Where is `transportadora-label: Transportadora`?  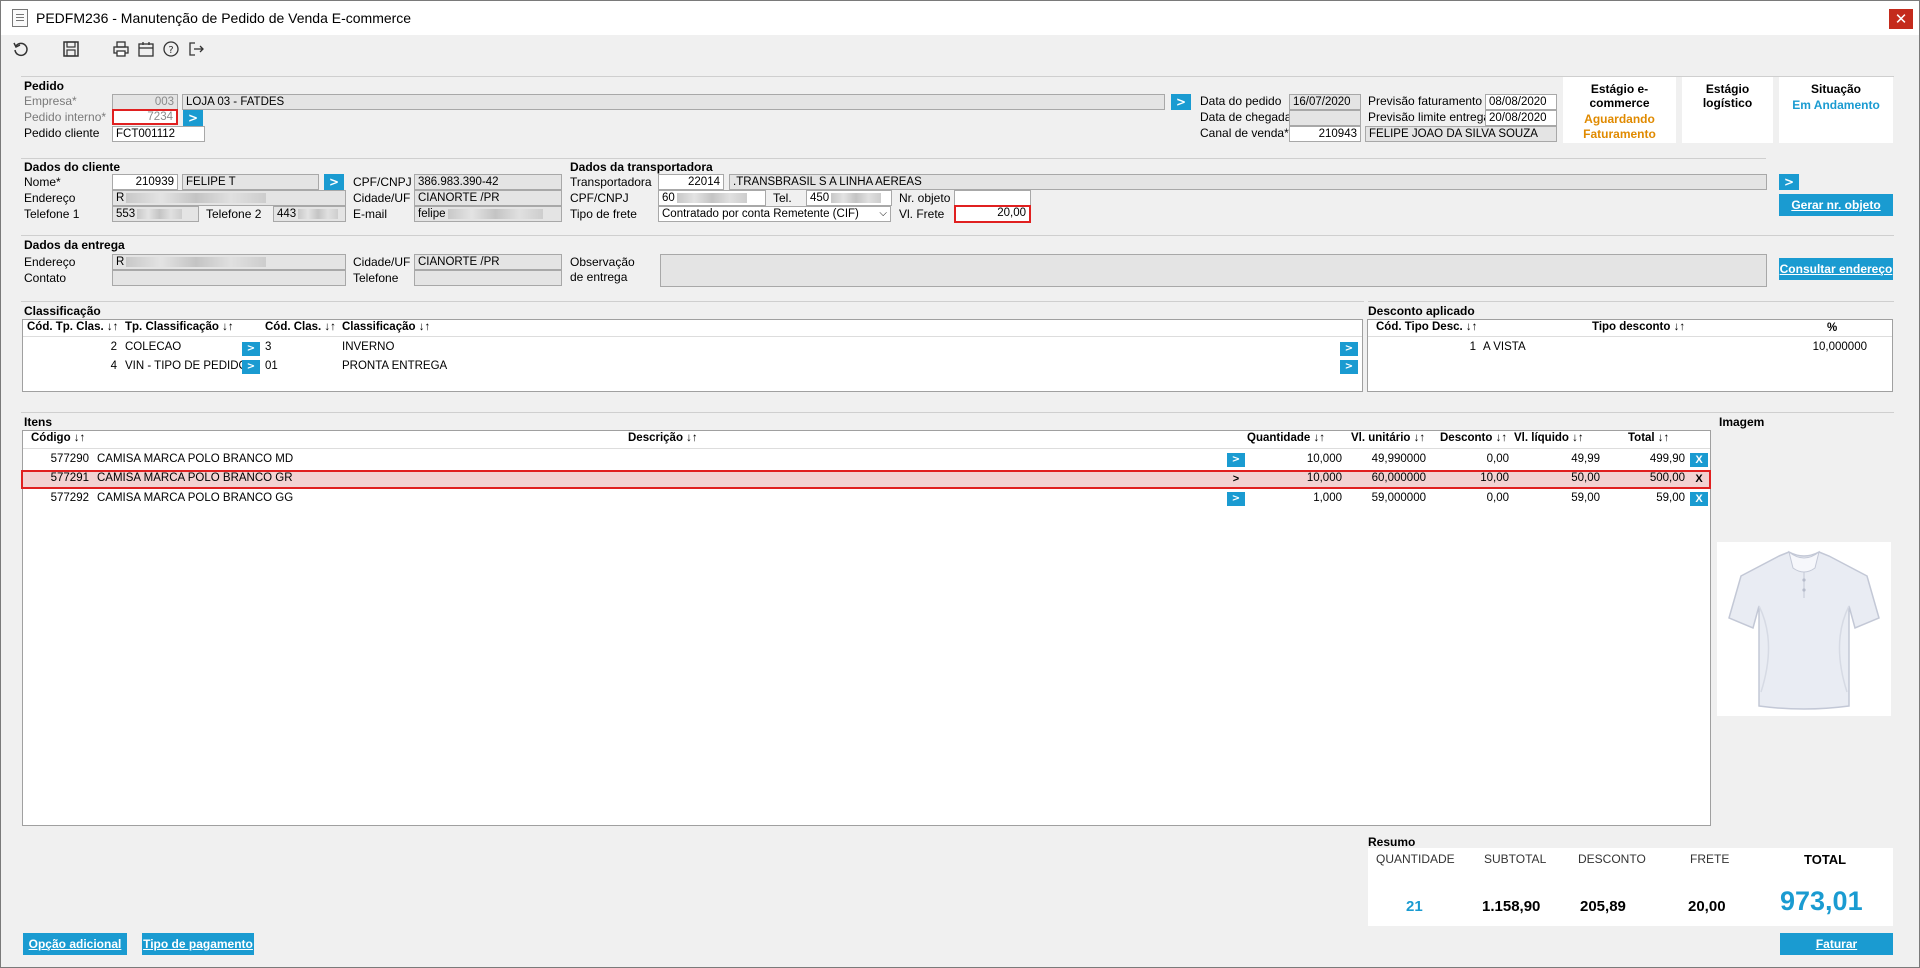
transportadora-label: Transportadora is located at coordinates (611, 182).